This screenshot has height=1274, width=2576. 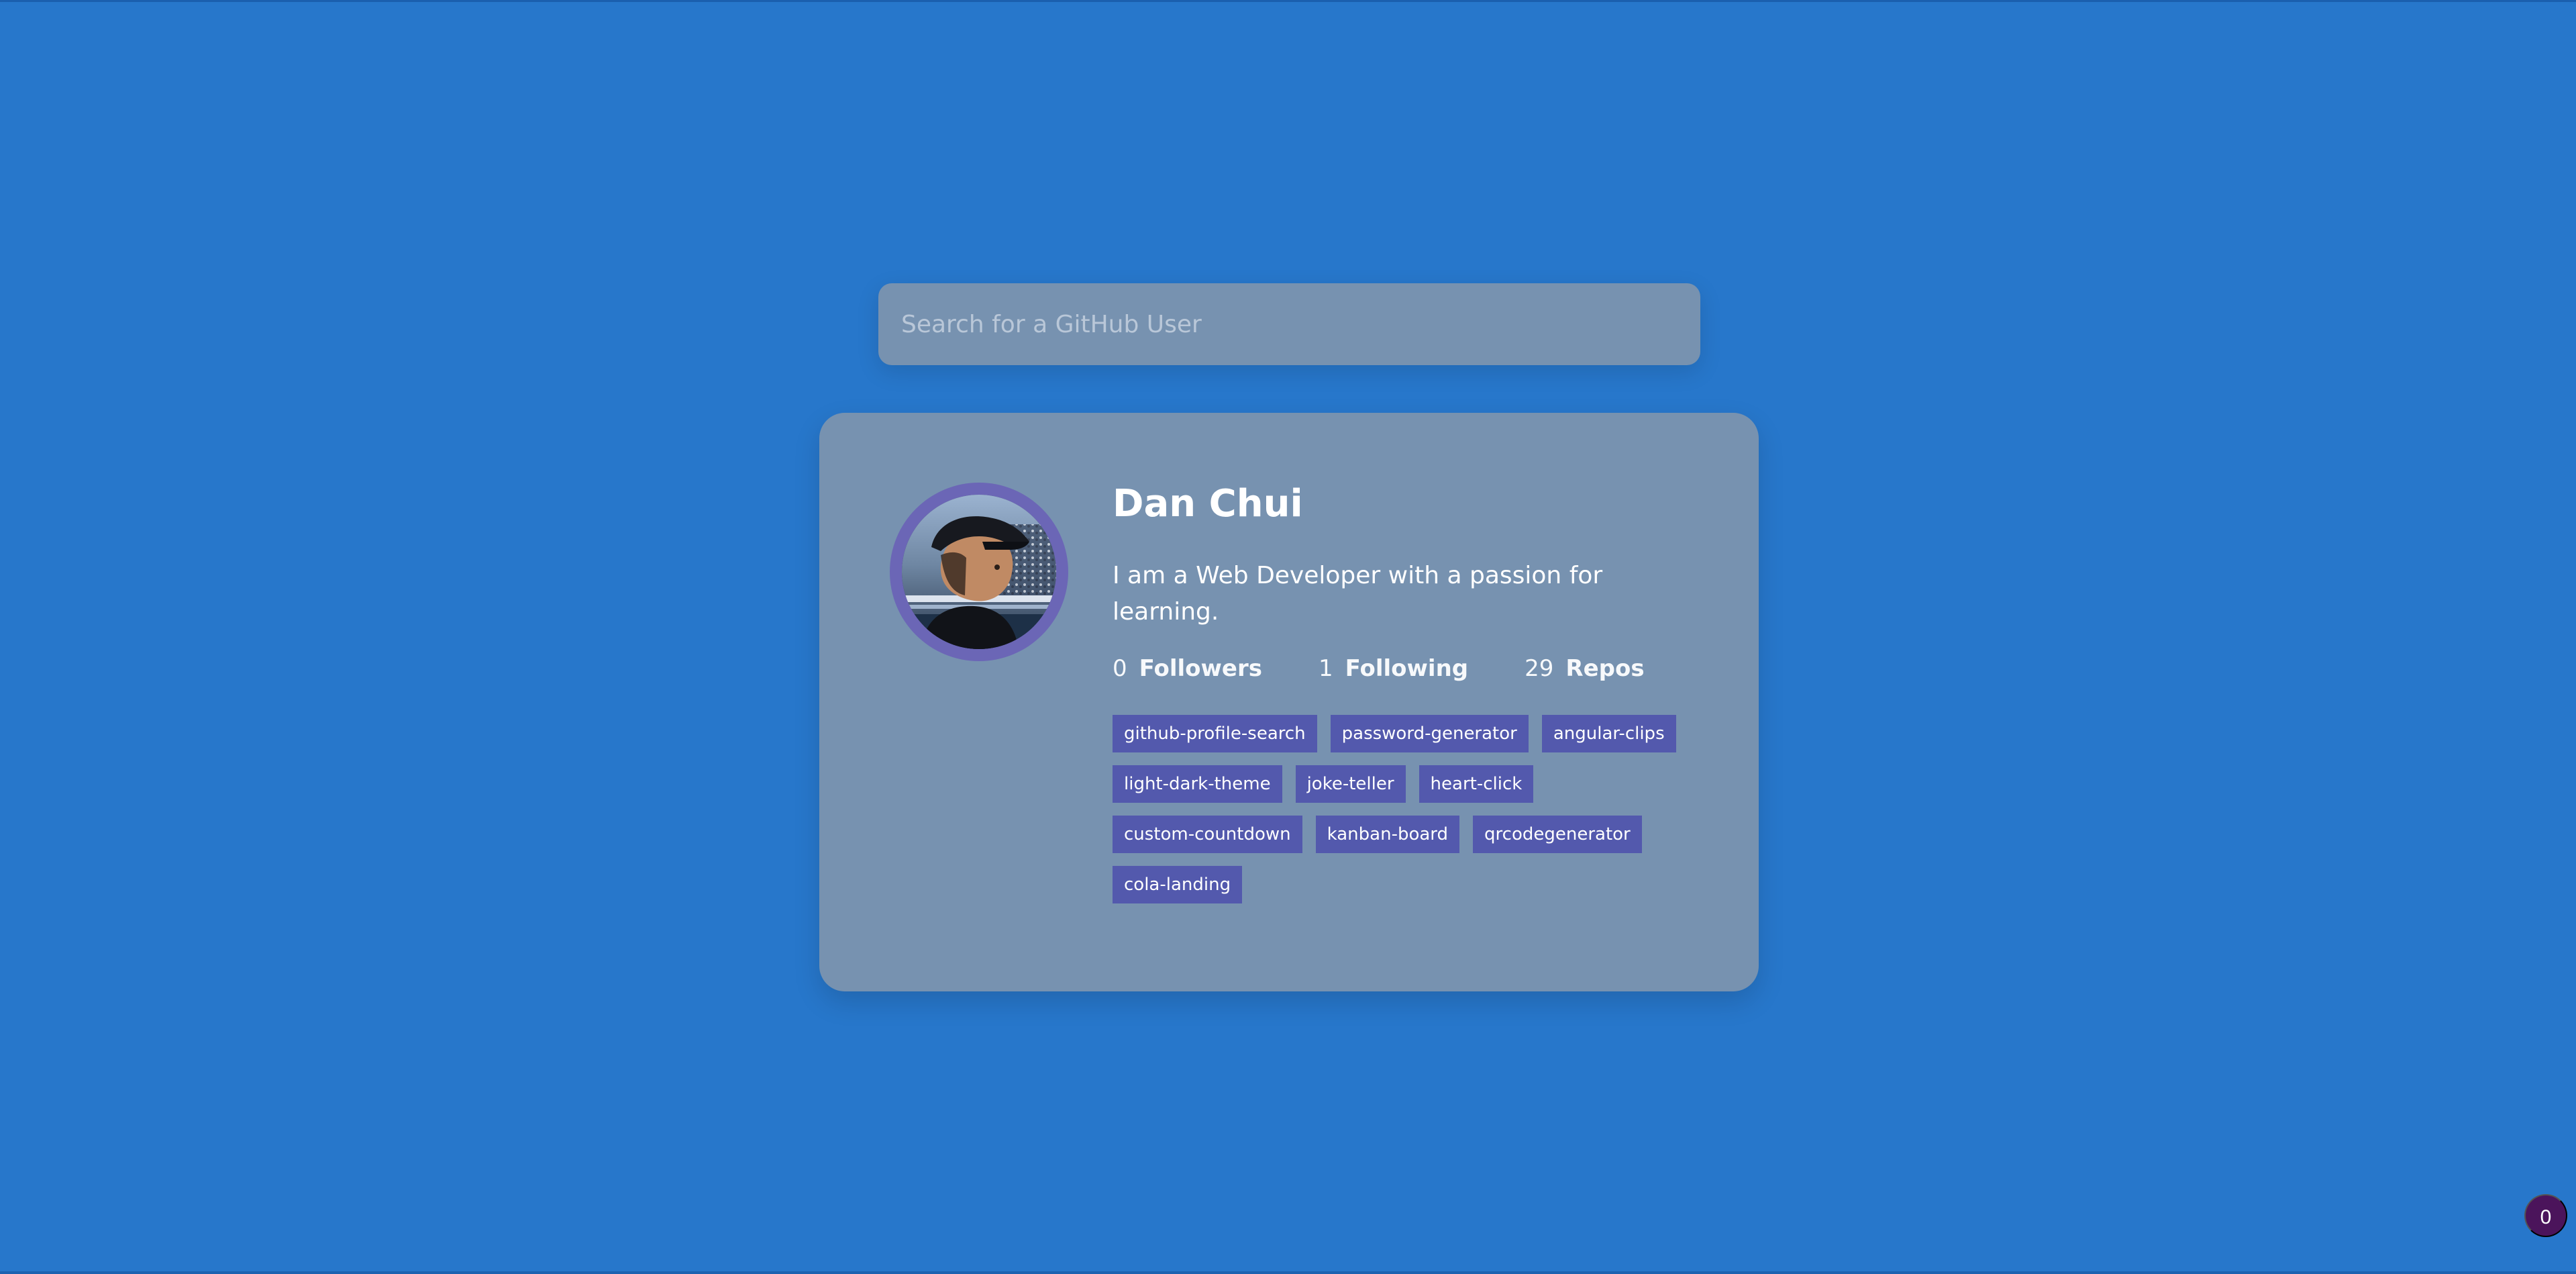 I want to click on repo-link-angular-clips: angular-clips, so click(x=1608, y=734).